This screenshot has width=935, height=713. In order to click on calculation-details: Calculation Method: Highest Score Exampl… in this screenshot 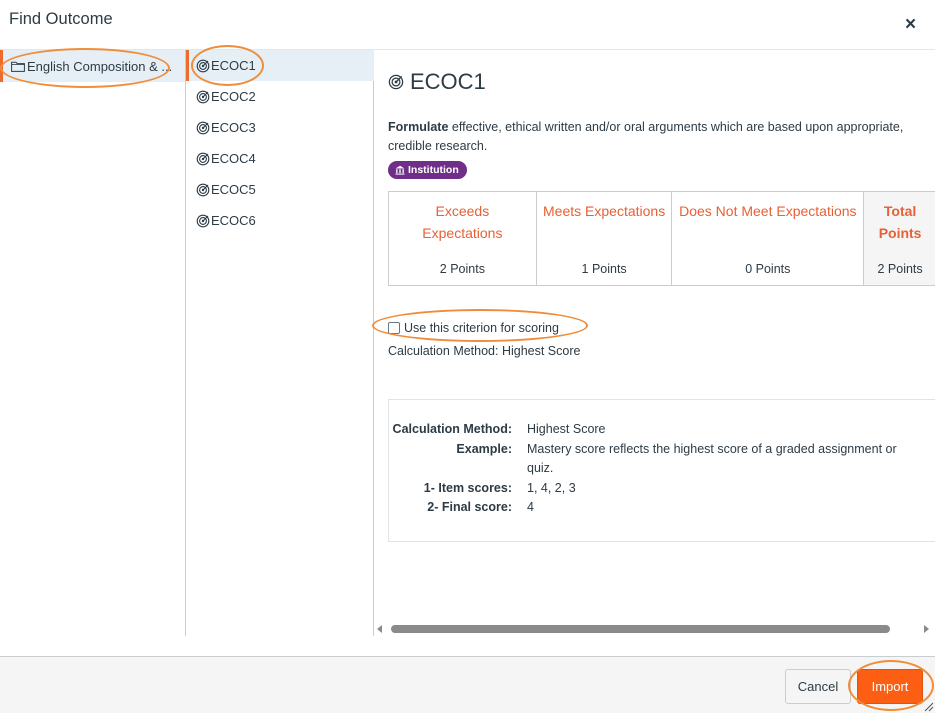, I will do `click(662, 469)`.